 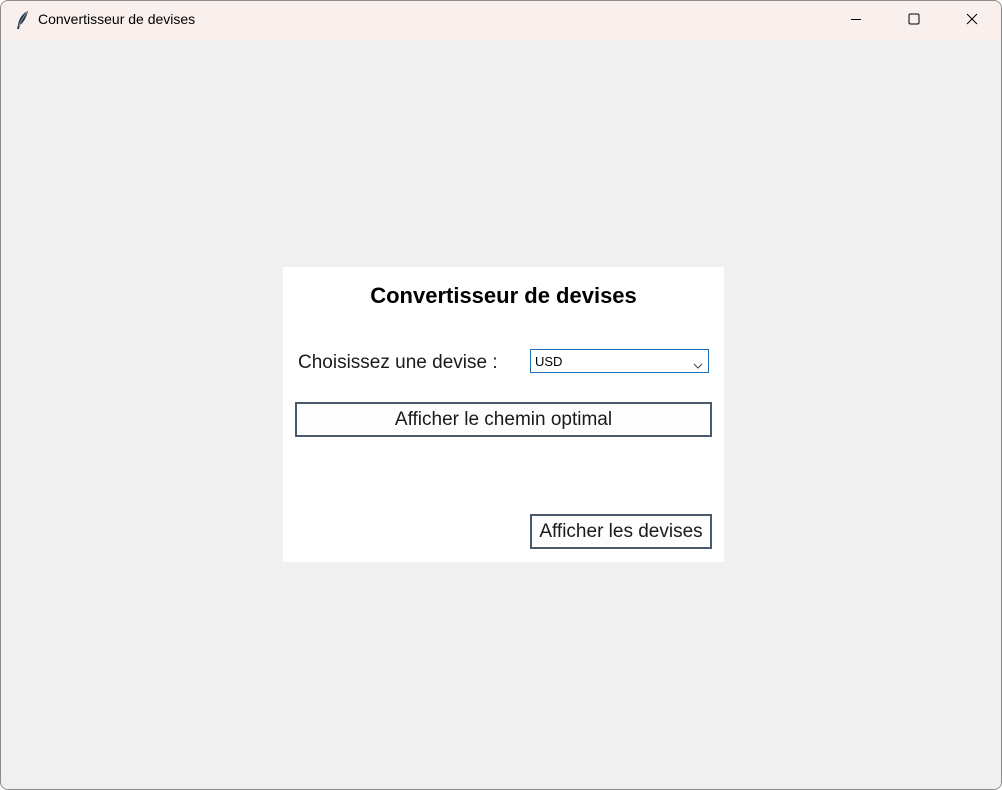 I want to click on close-button, so click(x=972, y=20).